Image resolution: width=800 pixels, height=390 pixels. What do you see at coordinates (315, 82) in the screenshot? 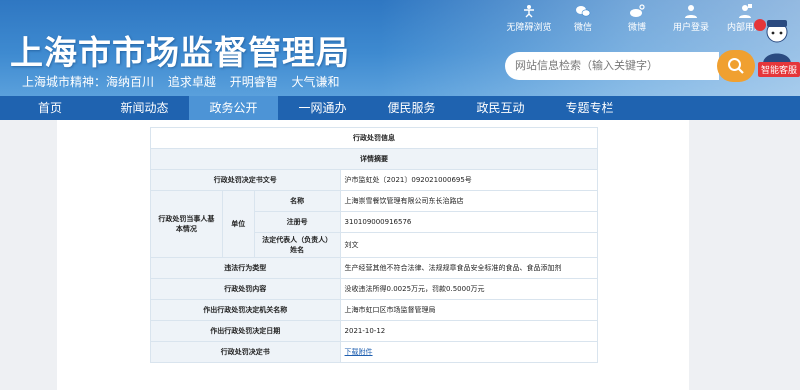
I see `slogan-part: 大气谦和` at bounding box center [315, 82].